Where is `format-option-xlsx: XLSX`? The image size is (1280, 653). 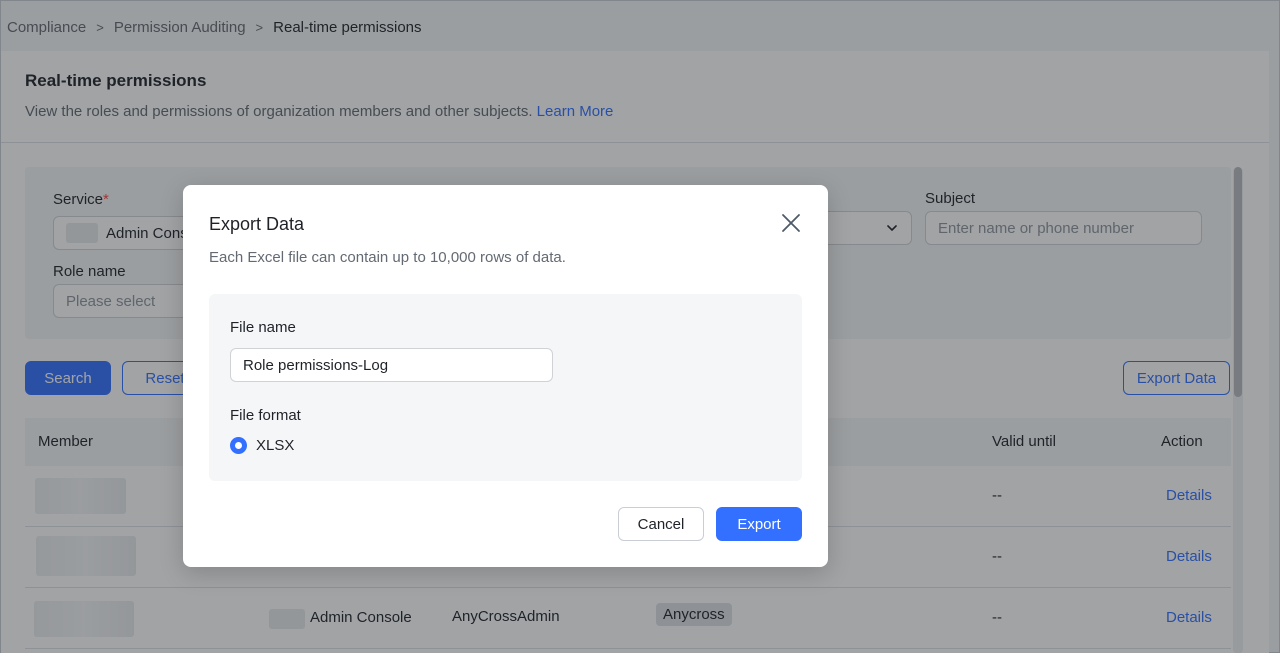
format-option-xlsx: XLSX is located at coordinates (262, 445).